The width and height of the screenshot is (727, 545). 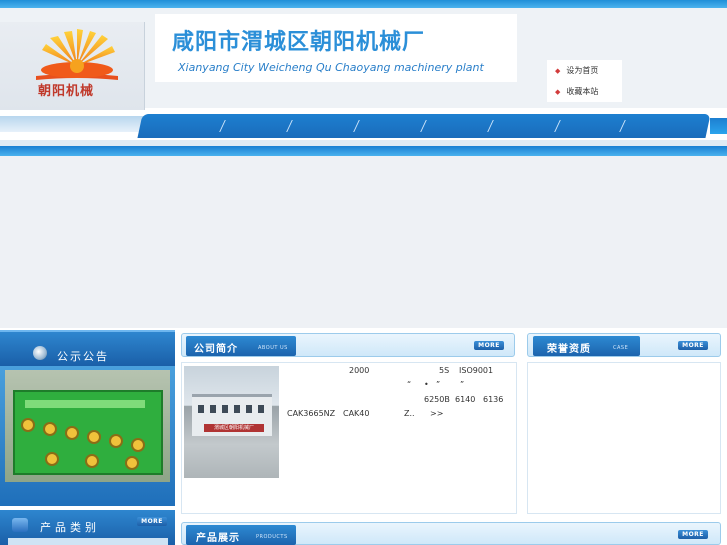 What do you see at coordinates (426, 384) in the screenshot?
I see `about-text: •` at bounding box center [426, 384].